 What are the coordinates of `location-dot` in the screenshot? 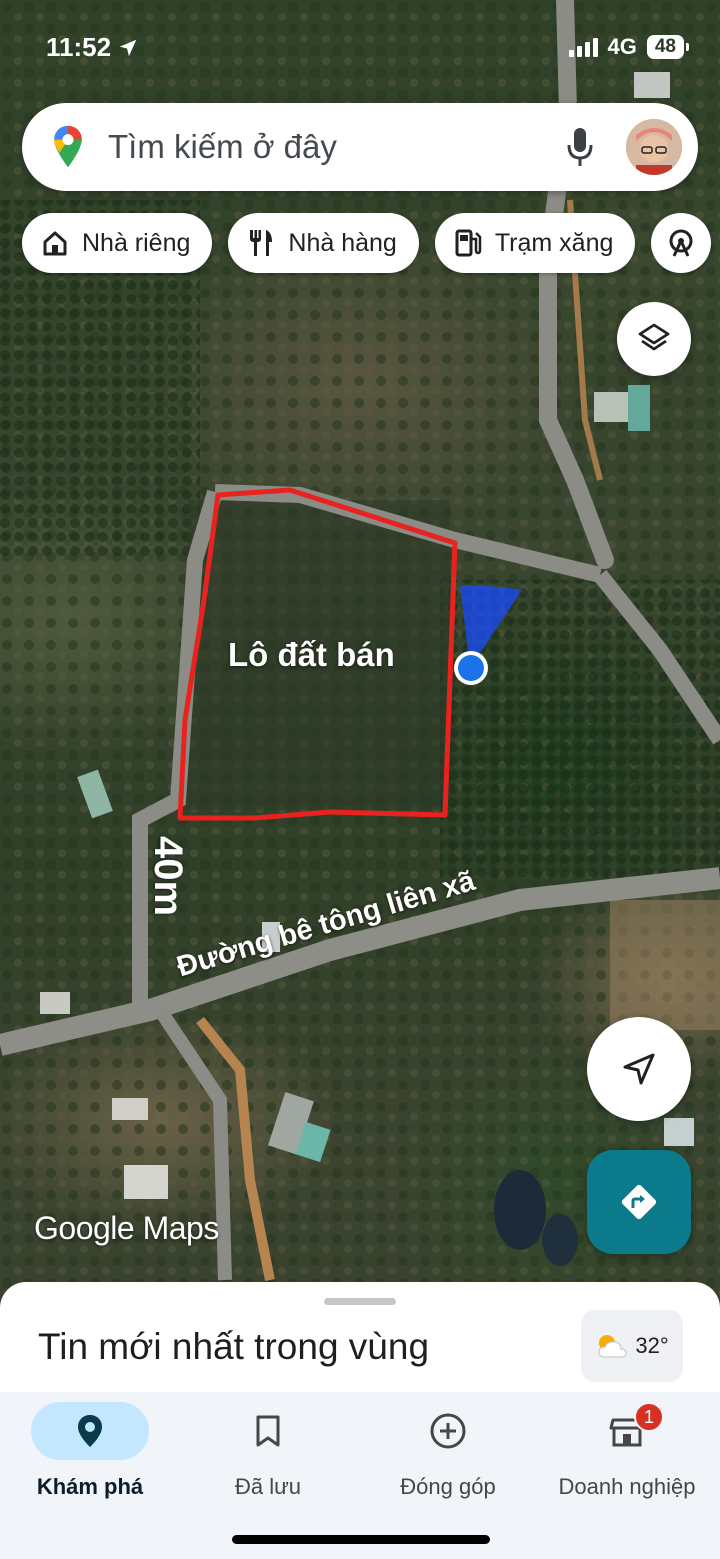 It's located at (471, 668).